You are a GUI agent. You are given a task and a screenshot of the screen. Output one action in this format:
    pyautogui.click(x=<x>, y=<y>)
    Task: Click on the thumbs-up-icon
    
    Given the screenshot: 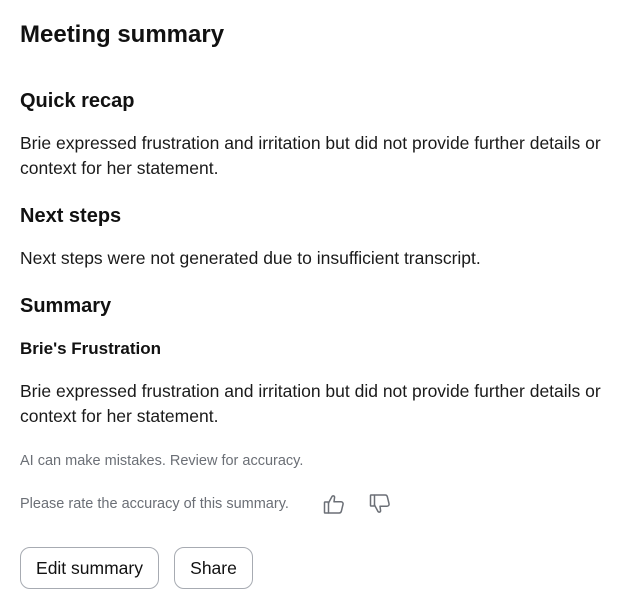 What is the action you would take?
    pyautogui.click(x=334, y=504)
    